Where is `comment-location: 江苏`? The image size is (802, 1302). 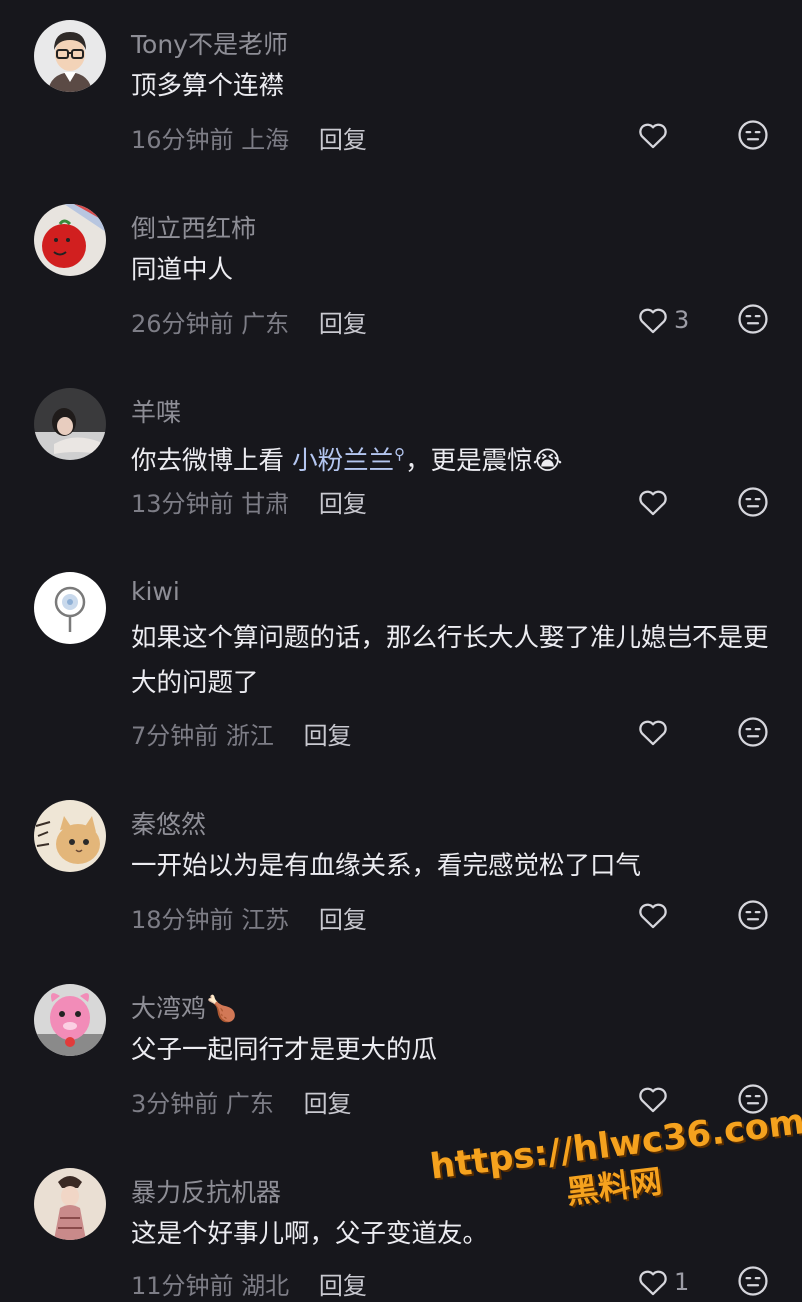
comment-location: 江苏 is located at coordinates (265, 920).